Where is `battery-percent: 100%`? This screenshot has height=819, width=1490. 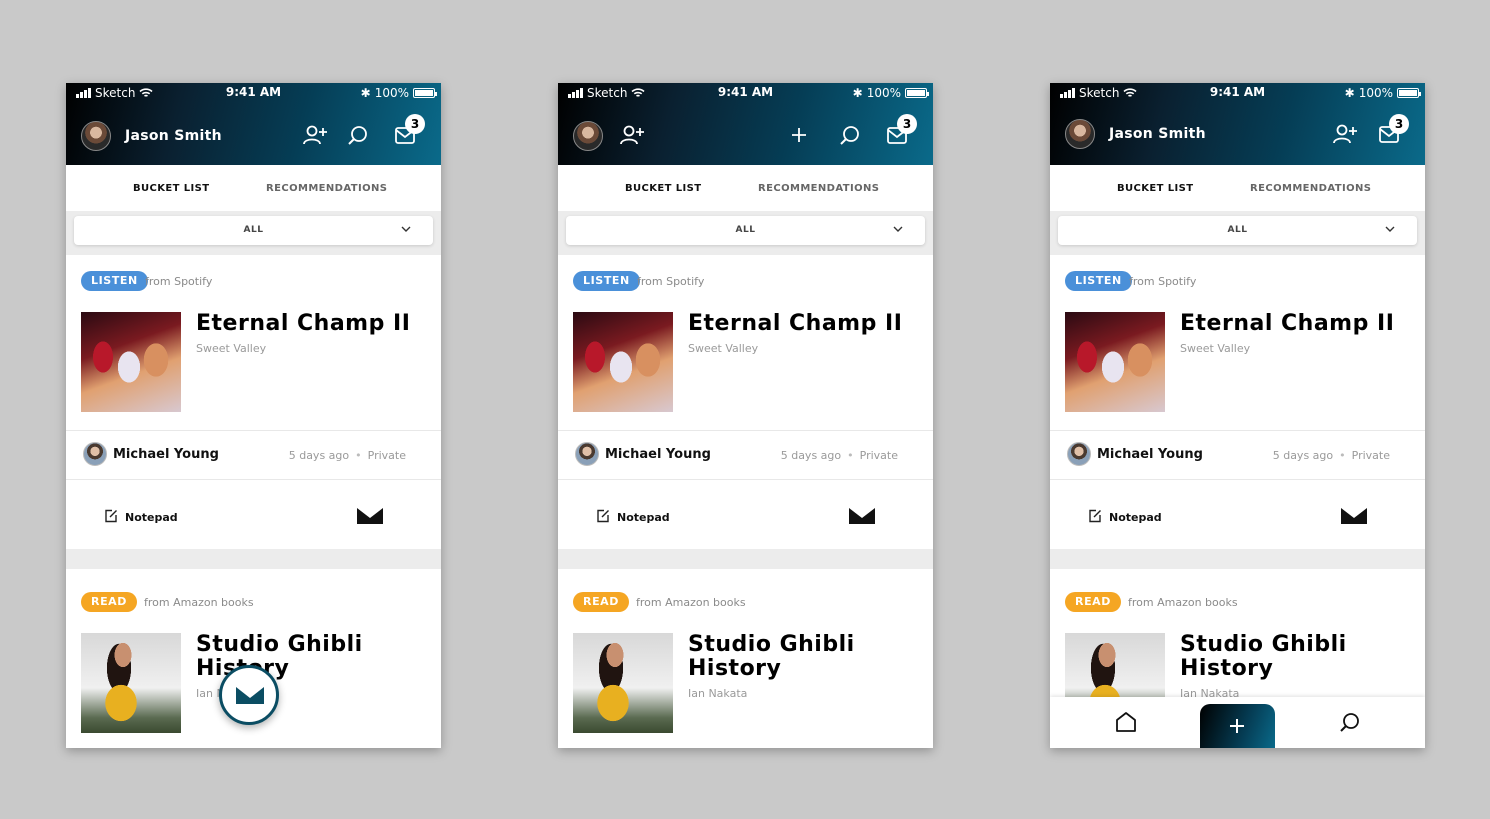 battery-percent: 100% is located at coordinates (883, 93).